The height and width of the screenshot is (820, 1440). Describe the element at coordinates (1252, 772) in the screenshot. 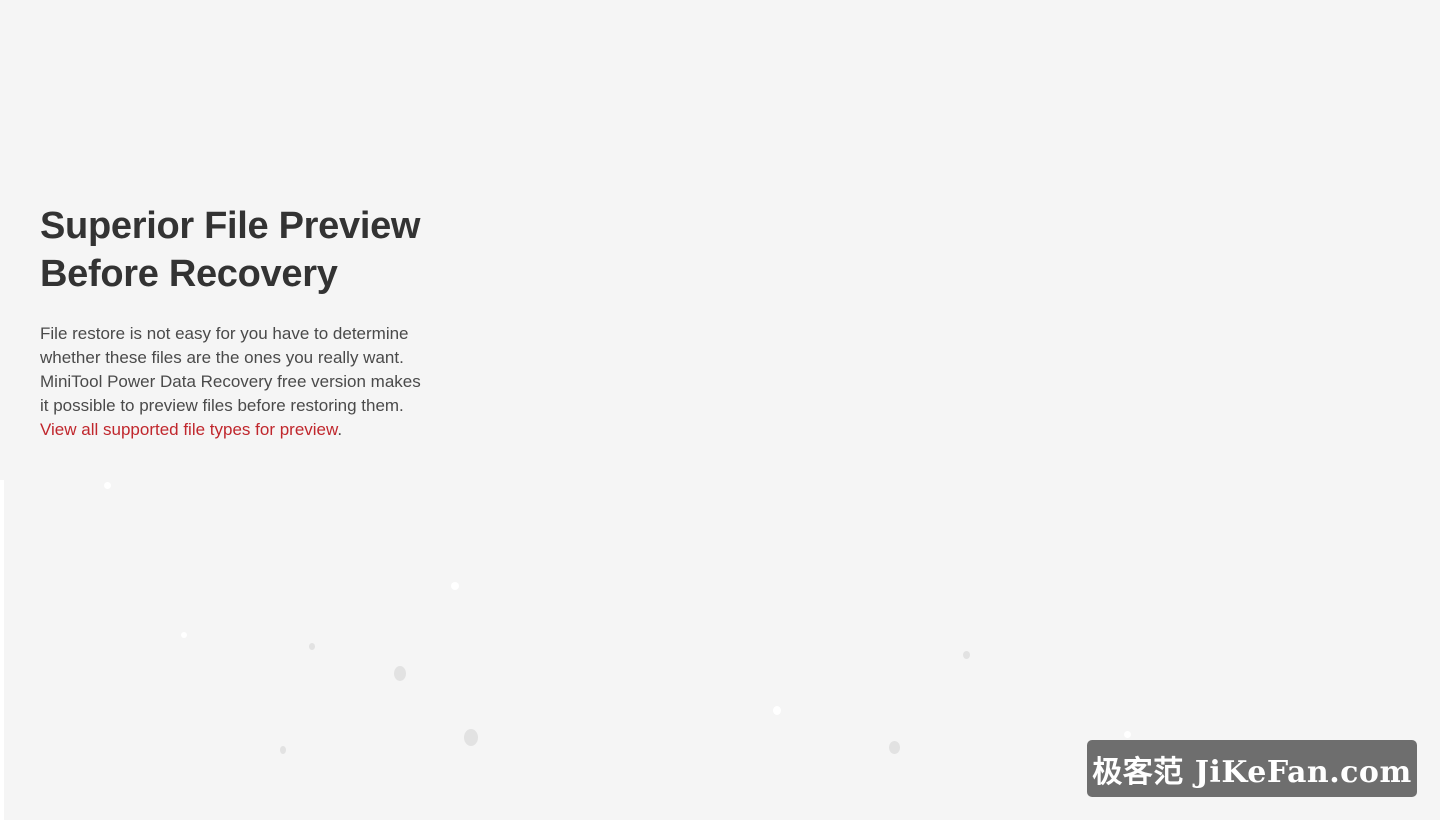

I see `watermark-text: 极客范 JiKeFan.com` at that location.